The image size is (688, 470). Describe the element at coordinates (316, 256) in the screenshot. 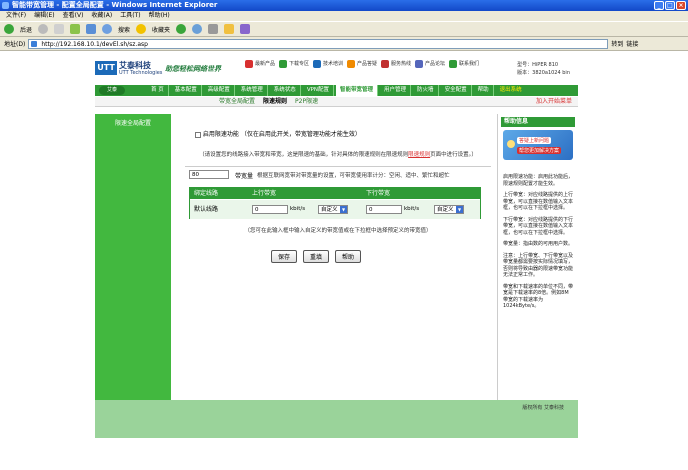

I see `reset-button: 重填` at that location.